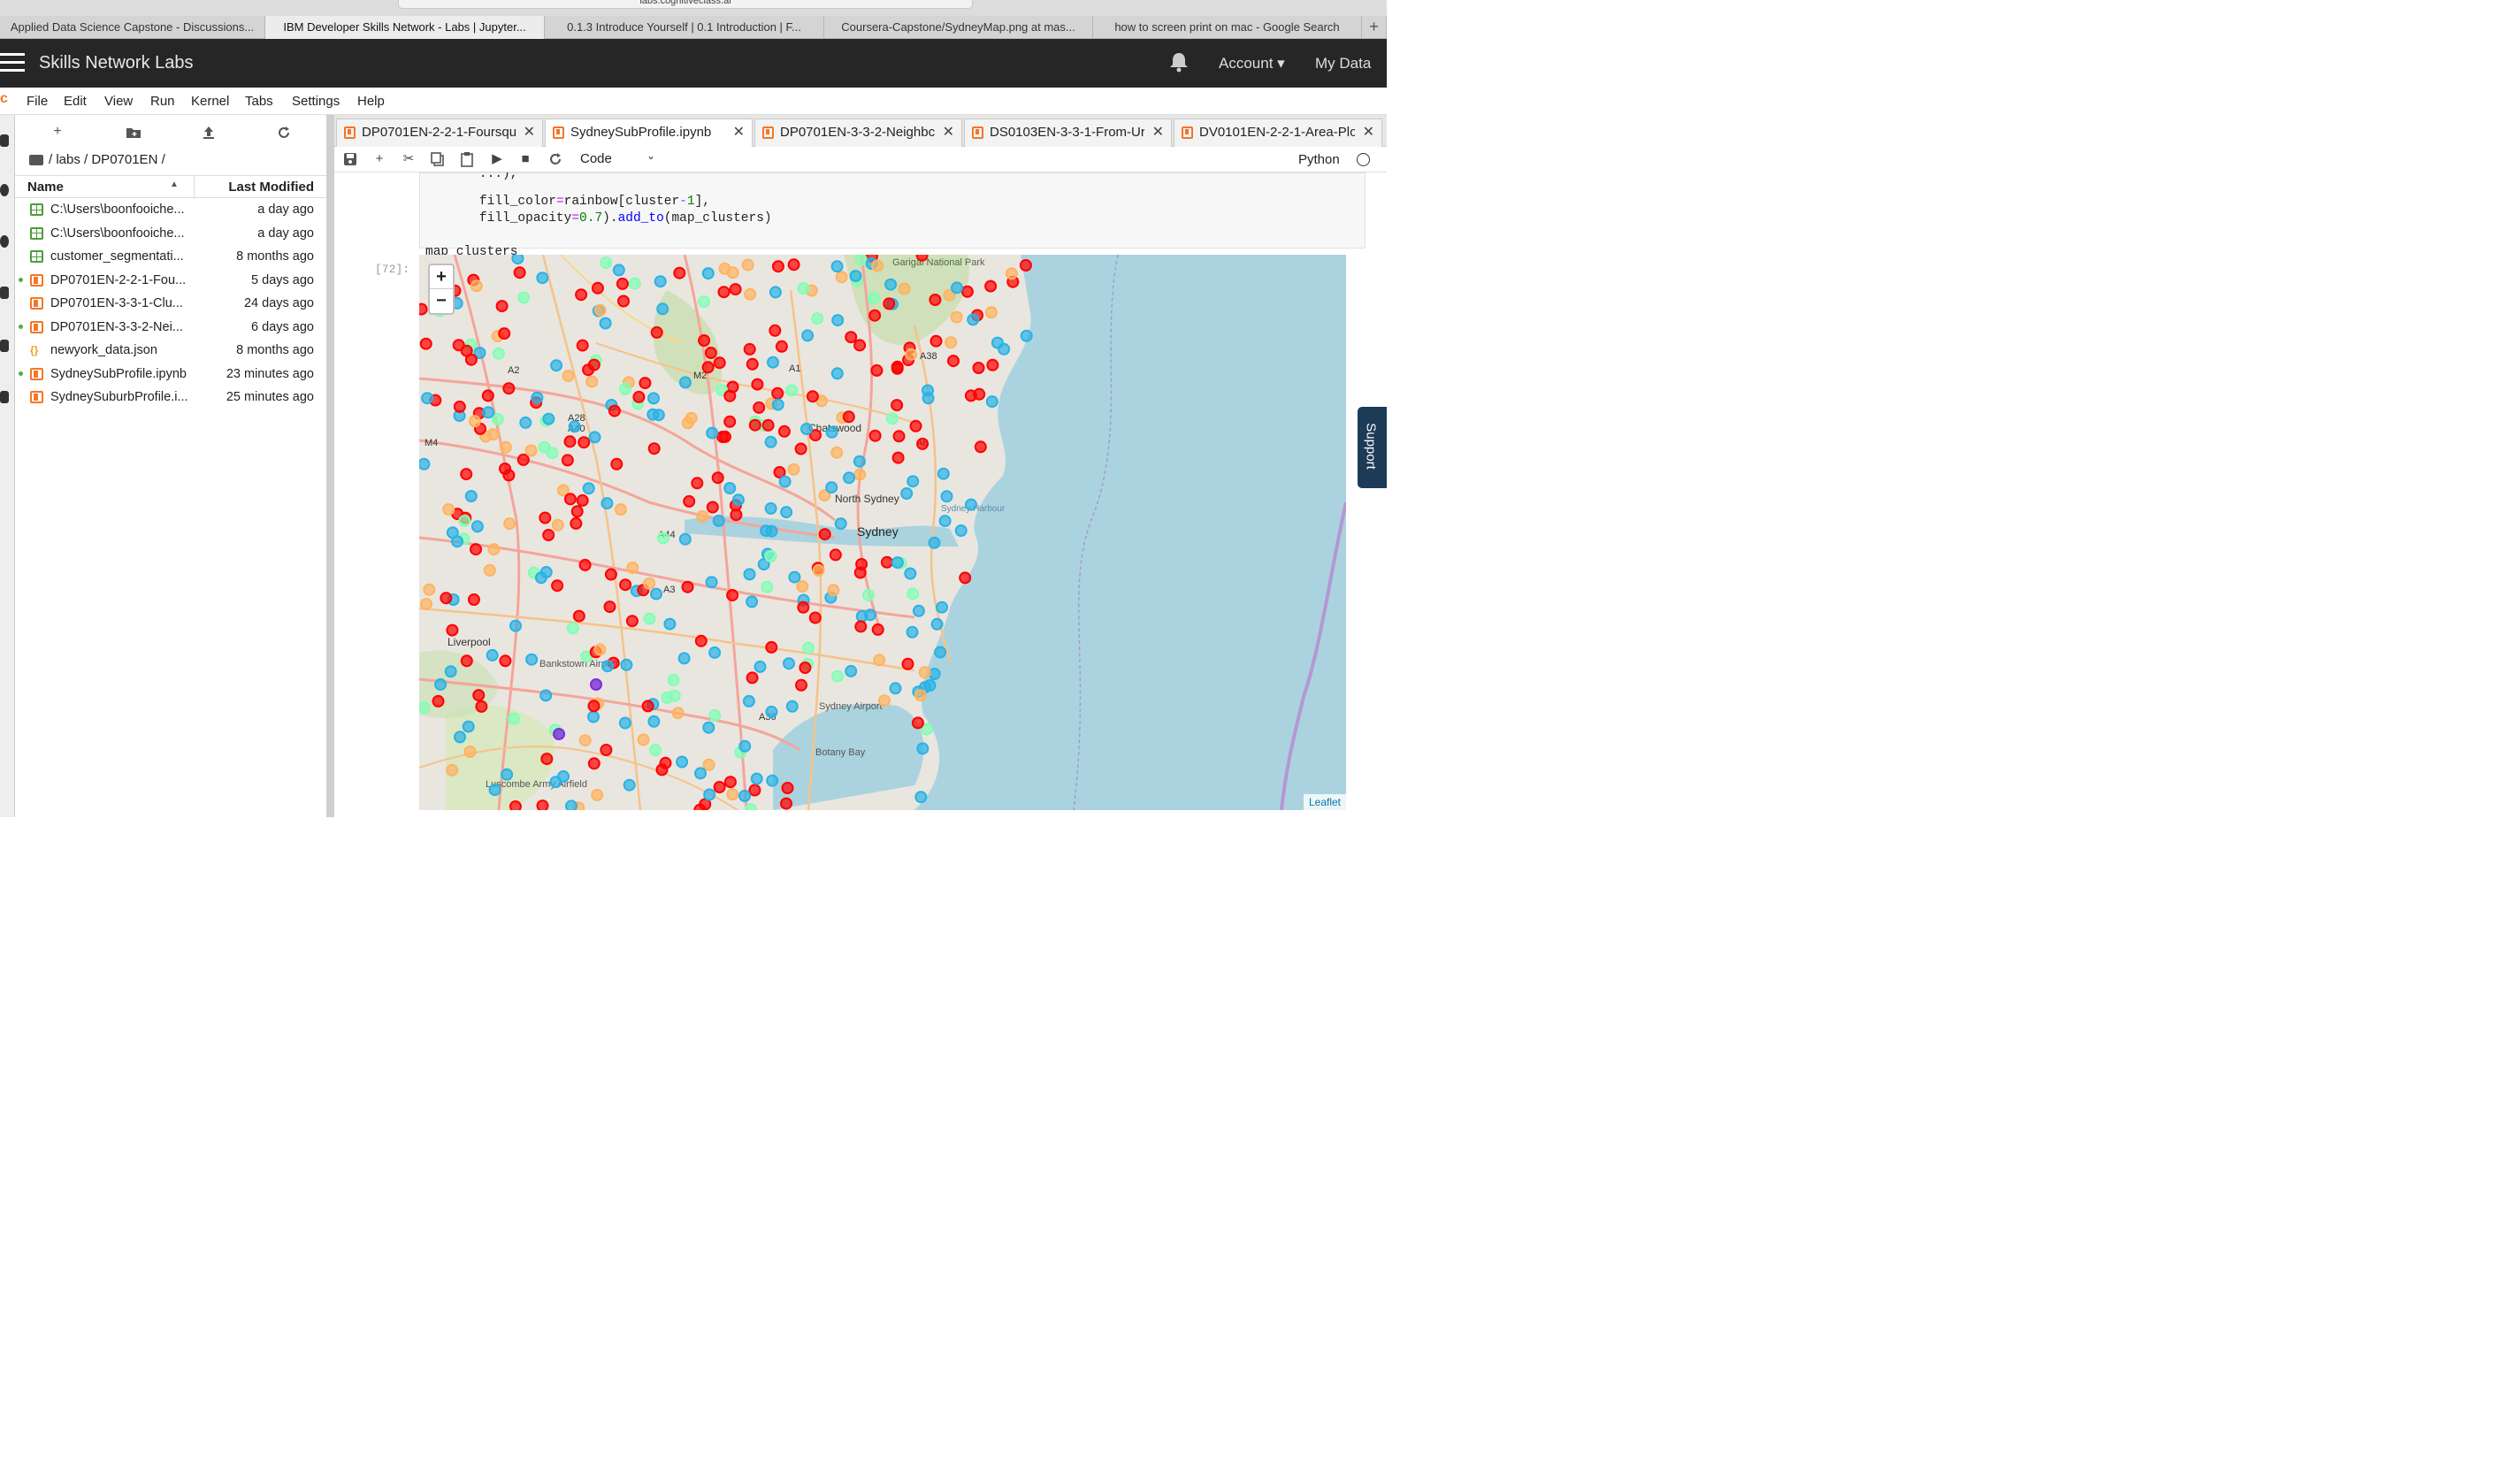 This screenshot has width=2517, height=1484. Describe the element at coordinates (350, 159) in the screenshot. I see `save-icon` at that location.